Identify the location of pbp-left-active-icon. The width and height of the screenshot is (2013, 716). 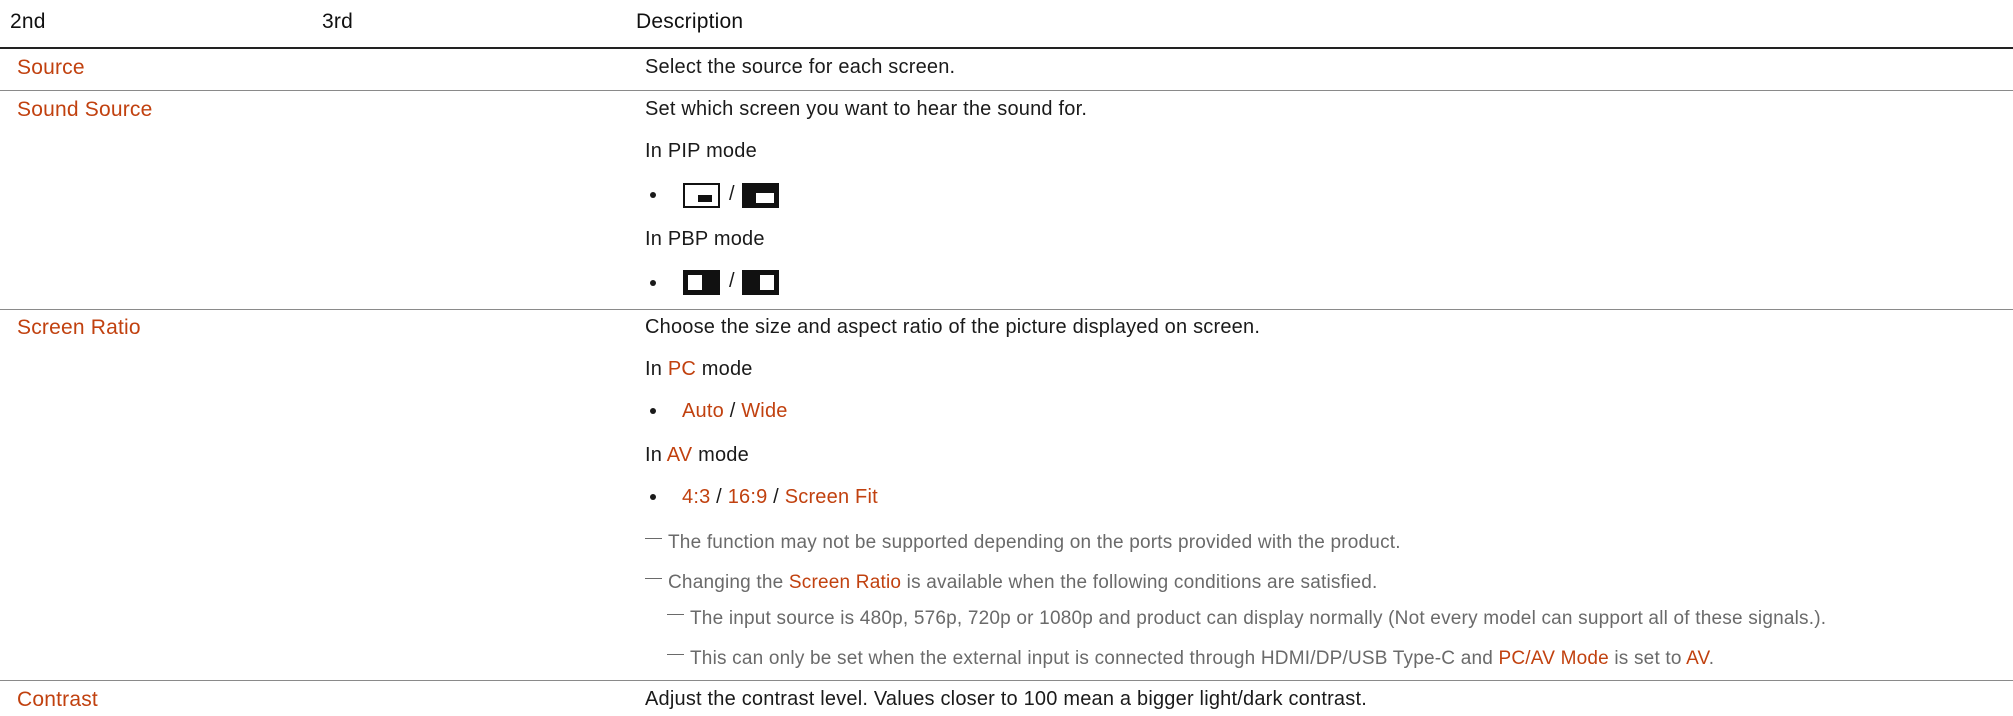
(701, 282).